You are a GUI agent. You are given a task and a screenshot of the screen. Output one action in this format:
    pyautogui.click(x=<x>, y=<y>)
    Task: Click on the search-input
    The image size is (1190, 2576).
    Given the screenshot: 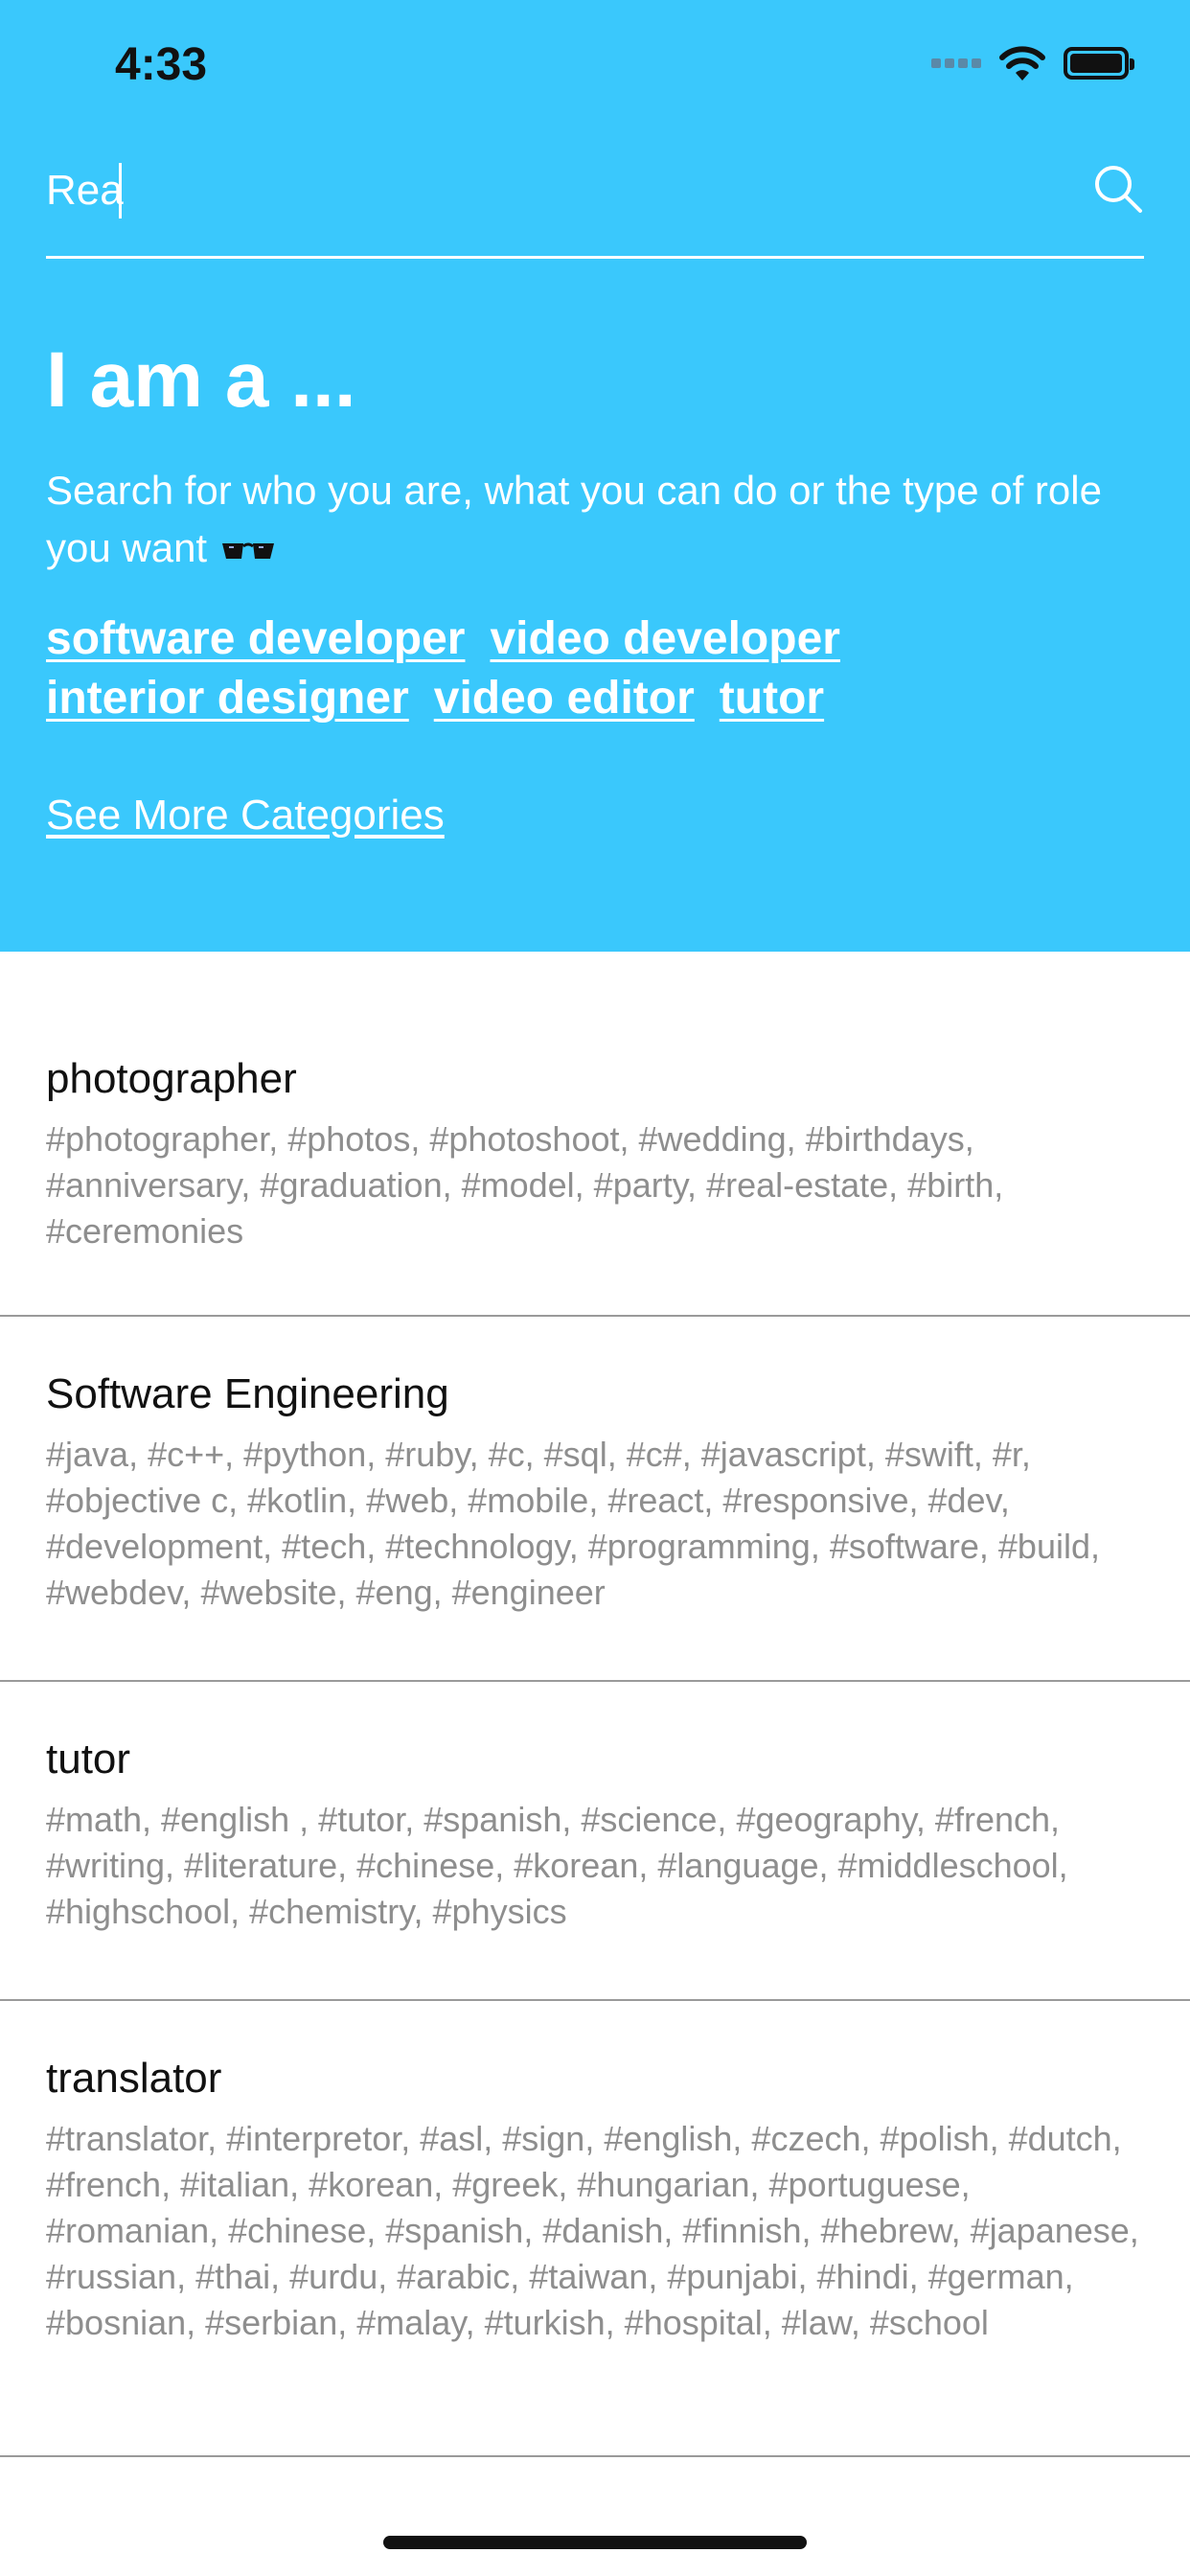 What is the action you would take?
    pyautogui.click(x=525, y=190)
    